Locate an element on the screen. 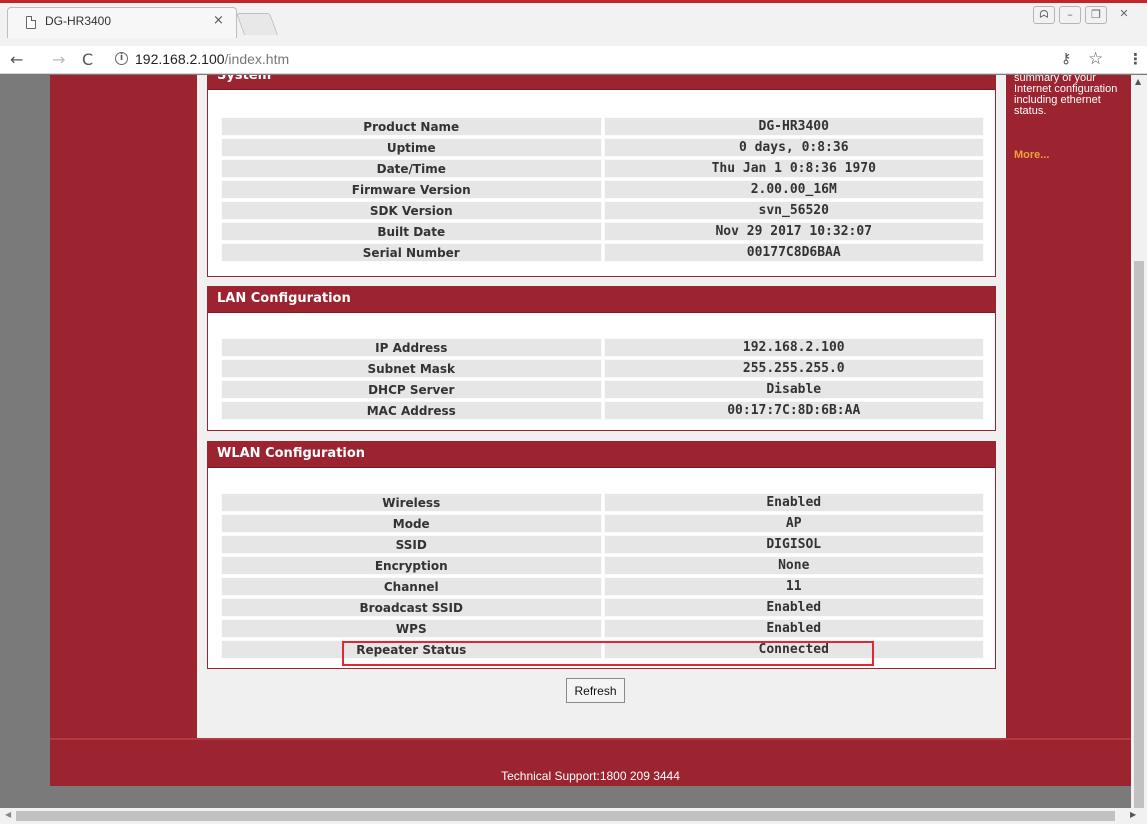  table-row: Channel 11 is located at coordinates (602, 586).